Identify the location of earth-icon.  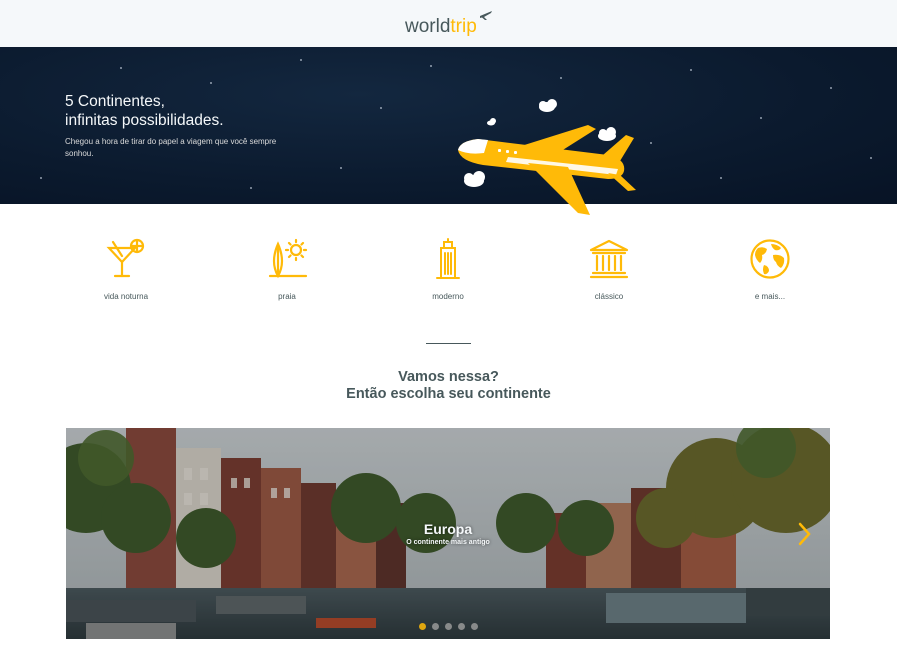
(770, 259).